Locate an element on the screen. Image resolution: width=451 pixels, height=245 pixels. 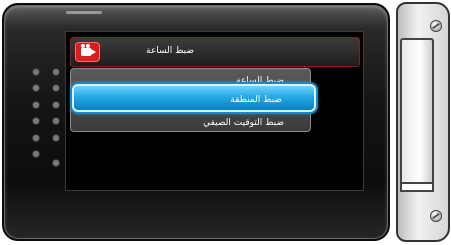
menu-title: ضبط الساعة is located at coordinates (170, 51).